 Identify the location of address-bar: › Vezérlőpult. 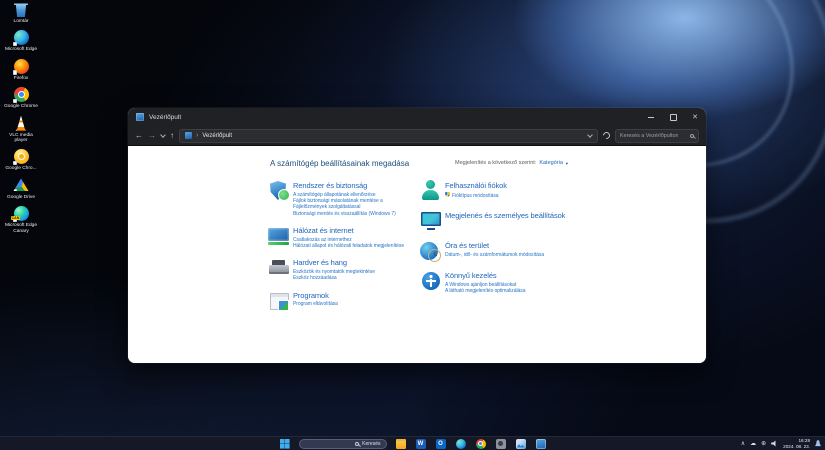
(388, 135).